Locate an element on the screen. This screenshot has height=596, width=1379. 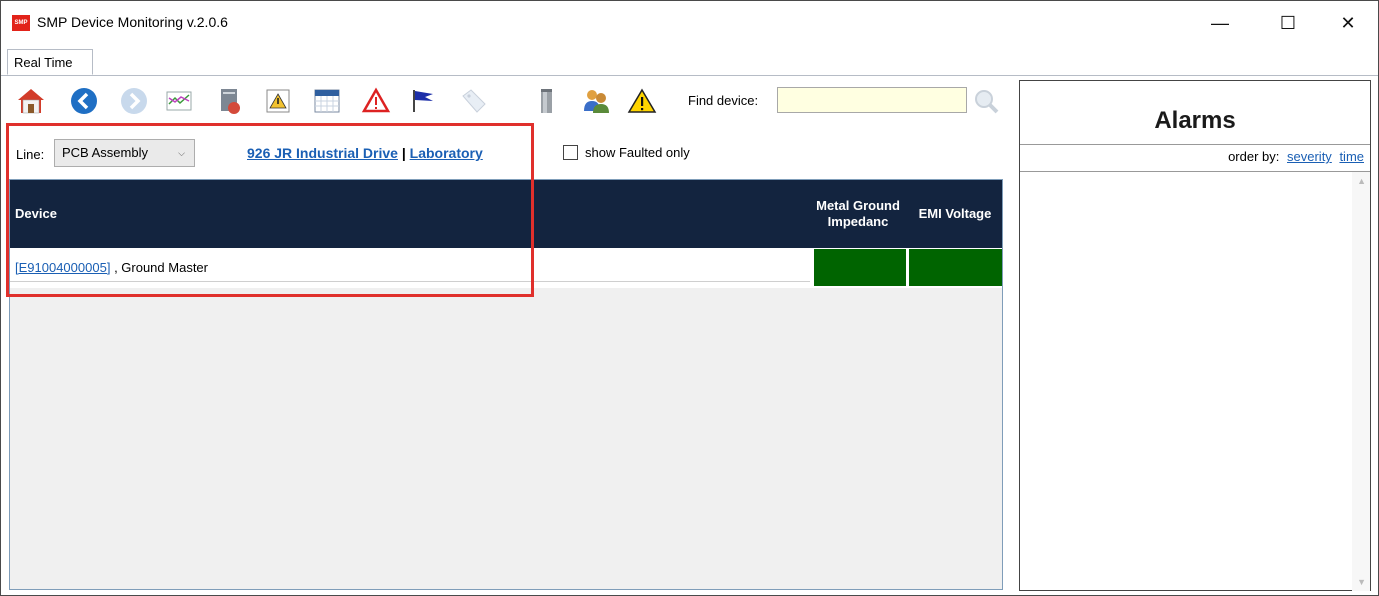
back-icon is located at coordinates (84, 101).